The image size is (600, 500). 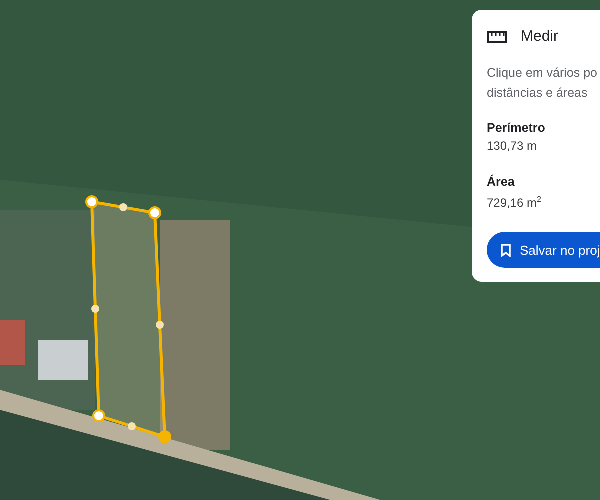 What do you see at coordinates (497, 36) in the screenshot?
I see `ruler-icon` at bounding box center [497, 36].